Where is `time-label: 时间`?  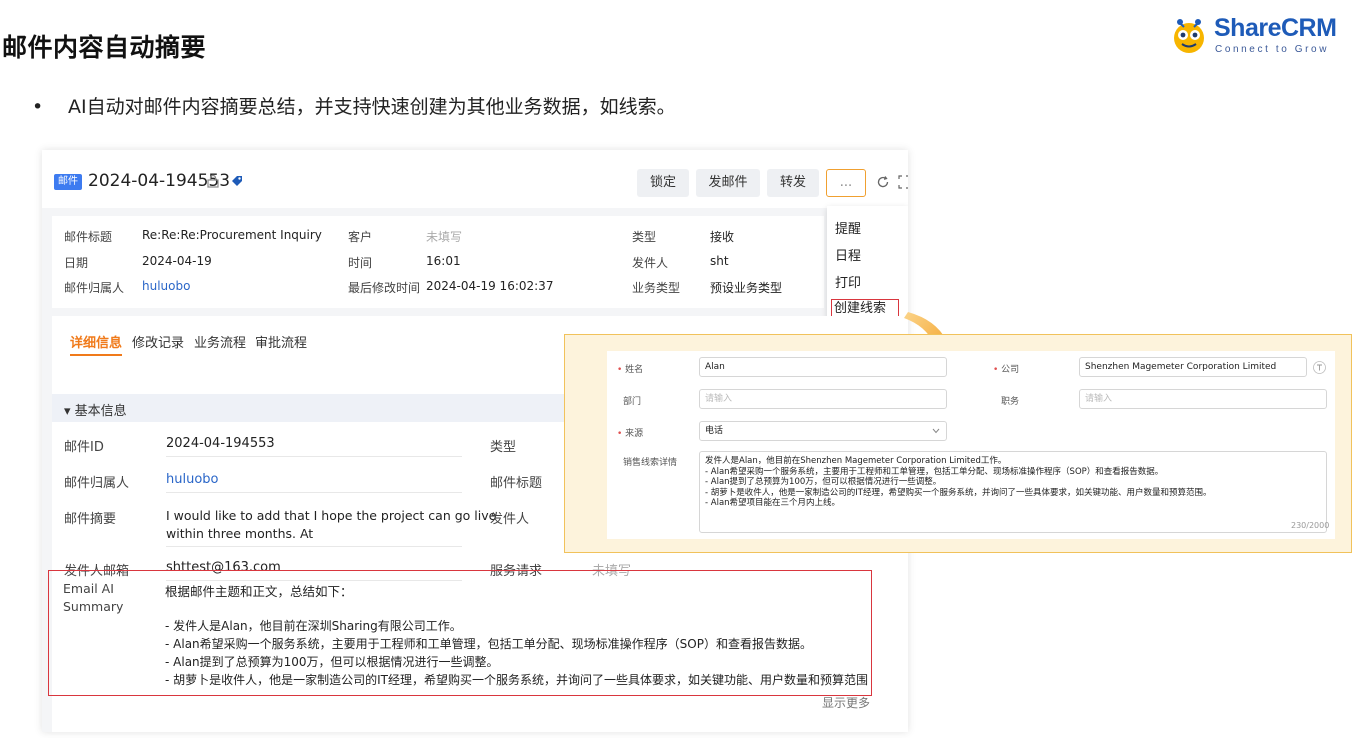
time-label: 时间 is located at coordinates (360, 263).